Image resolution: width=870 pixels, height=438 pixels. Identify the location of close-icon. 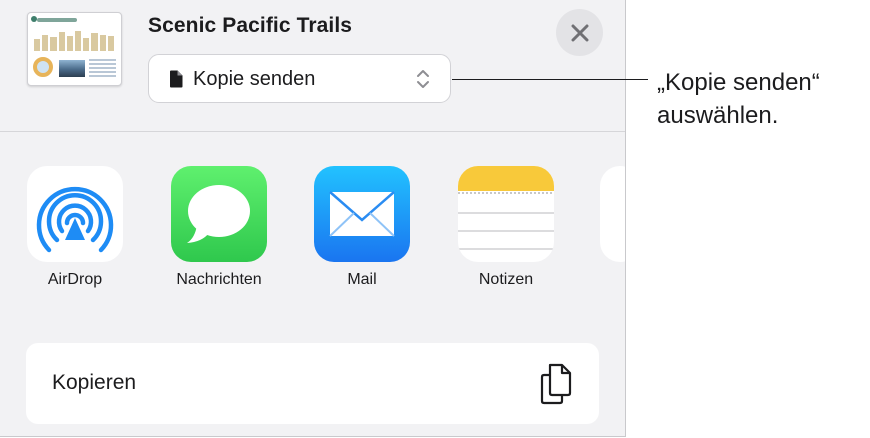
(579, 32).